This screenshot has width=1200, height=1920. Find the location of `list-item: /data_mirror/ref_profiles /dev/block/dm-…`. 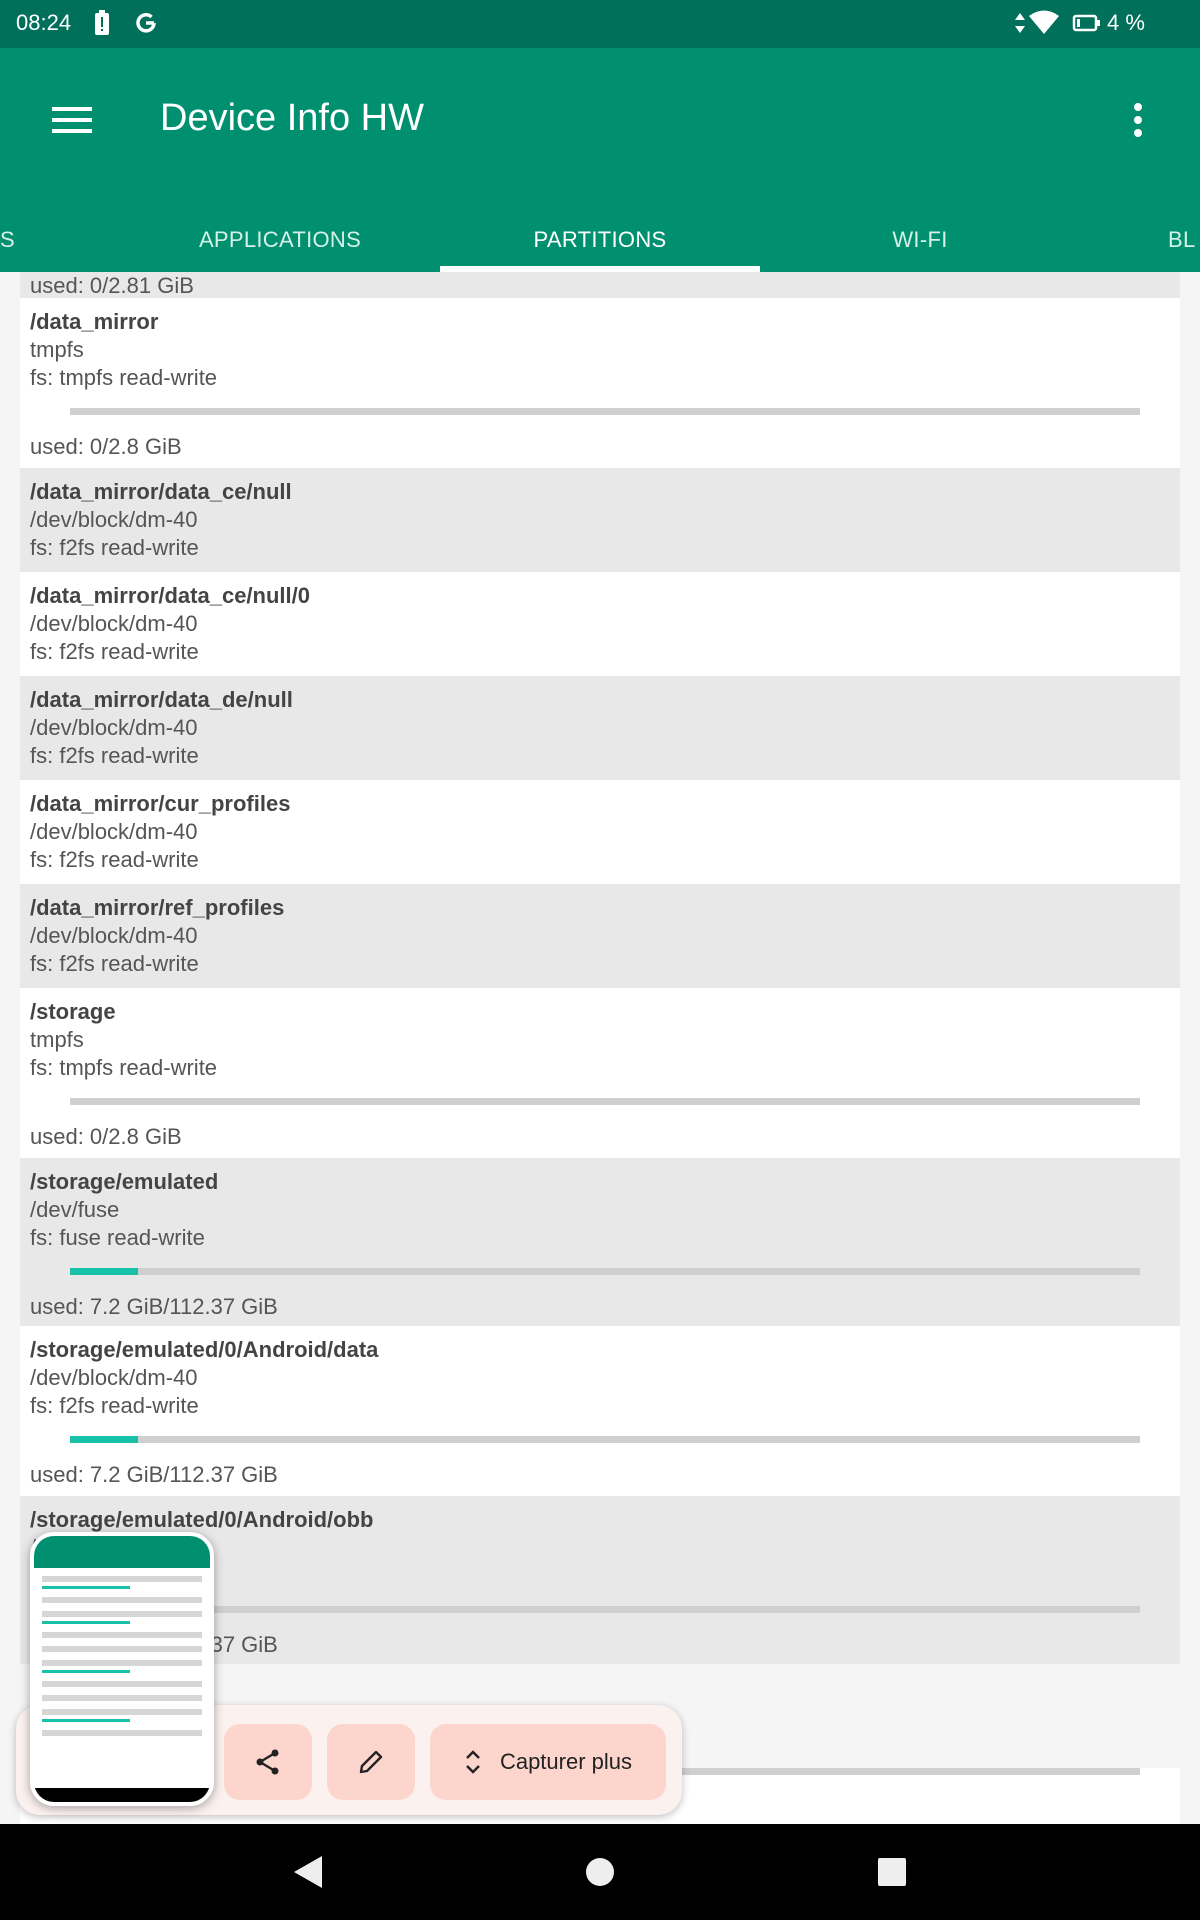

list-item: /data_mirror/ref_profiles /dev/block/dm-… is located at coordinates (600, 936).